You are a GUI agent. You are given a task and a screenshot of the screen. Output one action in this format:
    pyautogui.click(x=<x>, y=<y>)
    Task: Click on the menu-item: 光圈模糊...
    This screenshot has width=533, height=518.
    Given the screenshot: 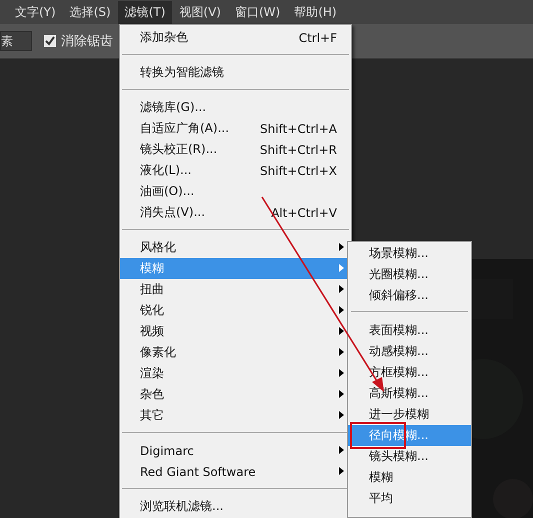 What is the action you would take?
    pyautogui.click(x=409, y=274)
    